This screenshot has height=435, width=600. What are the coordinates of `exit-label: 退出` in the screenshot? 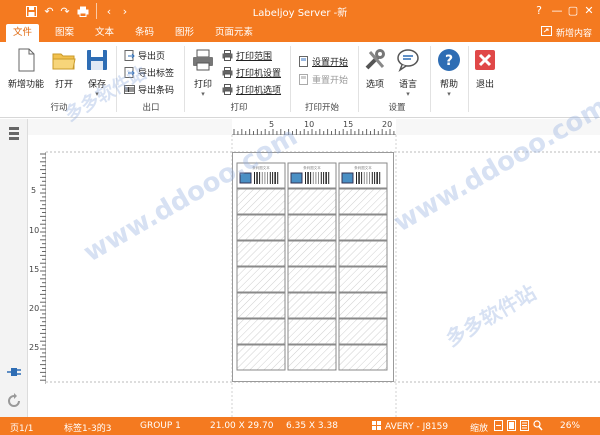 It's located at (484, 85).